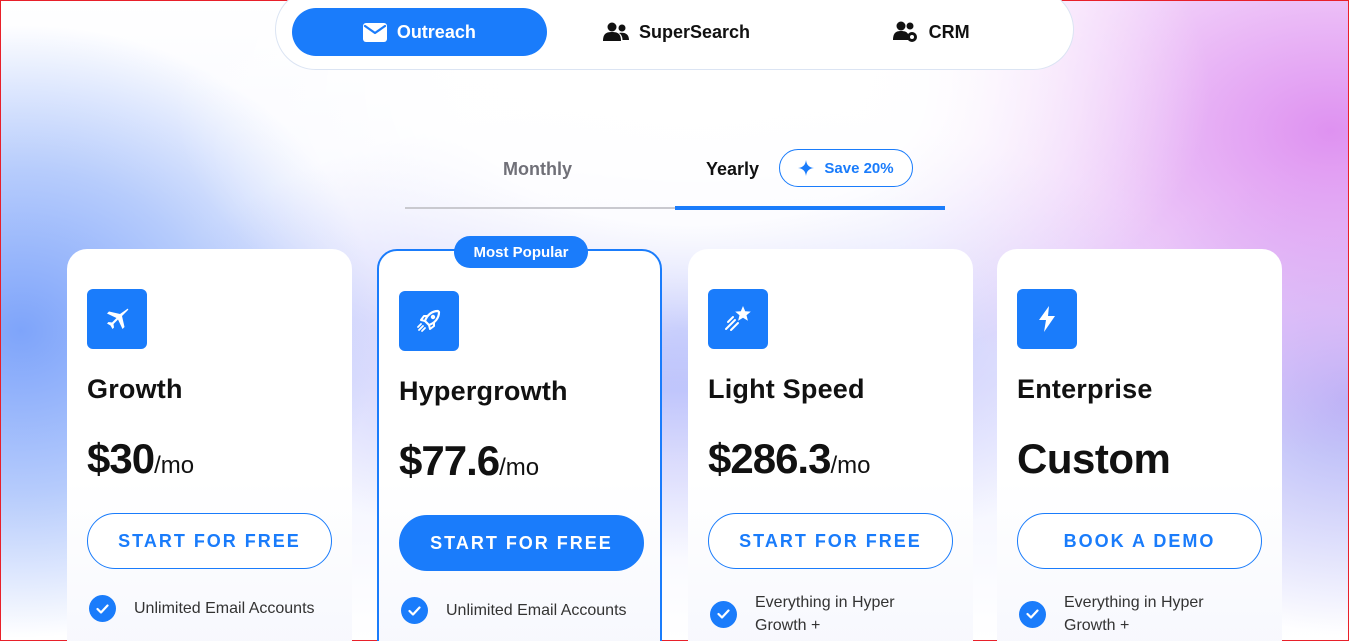 The image size is (1349, 641). I want to click on plan-name: Light Speed, so click(786, 389).